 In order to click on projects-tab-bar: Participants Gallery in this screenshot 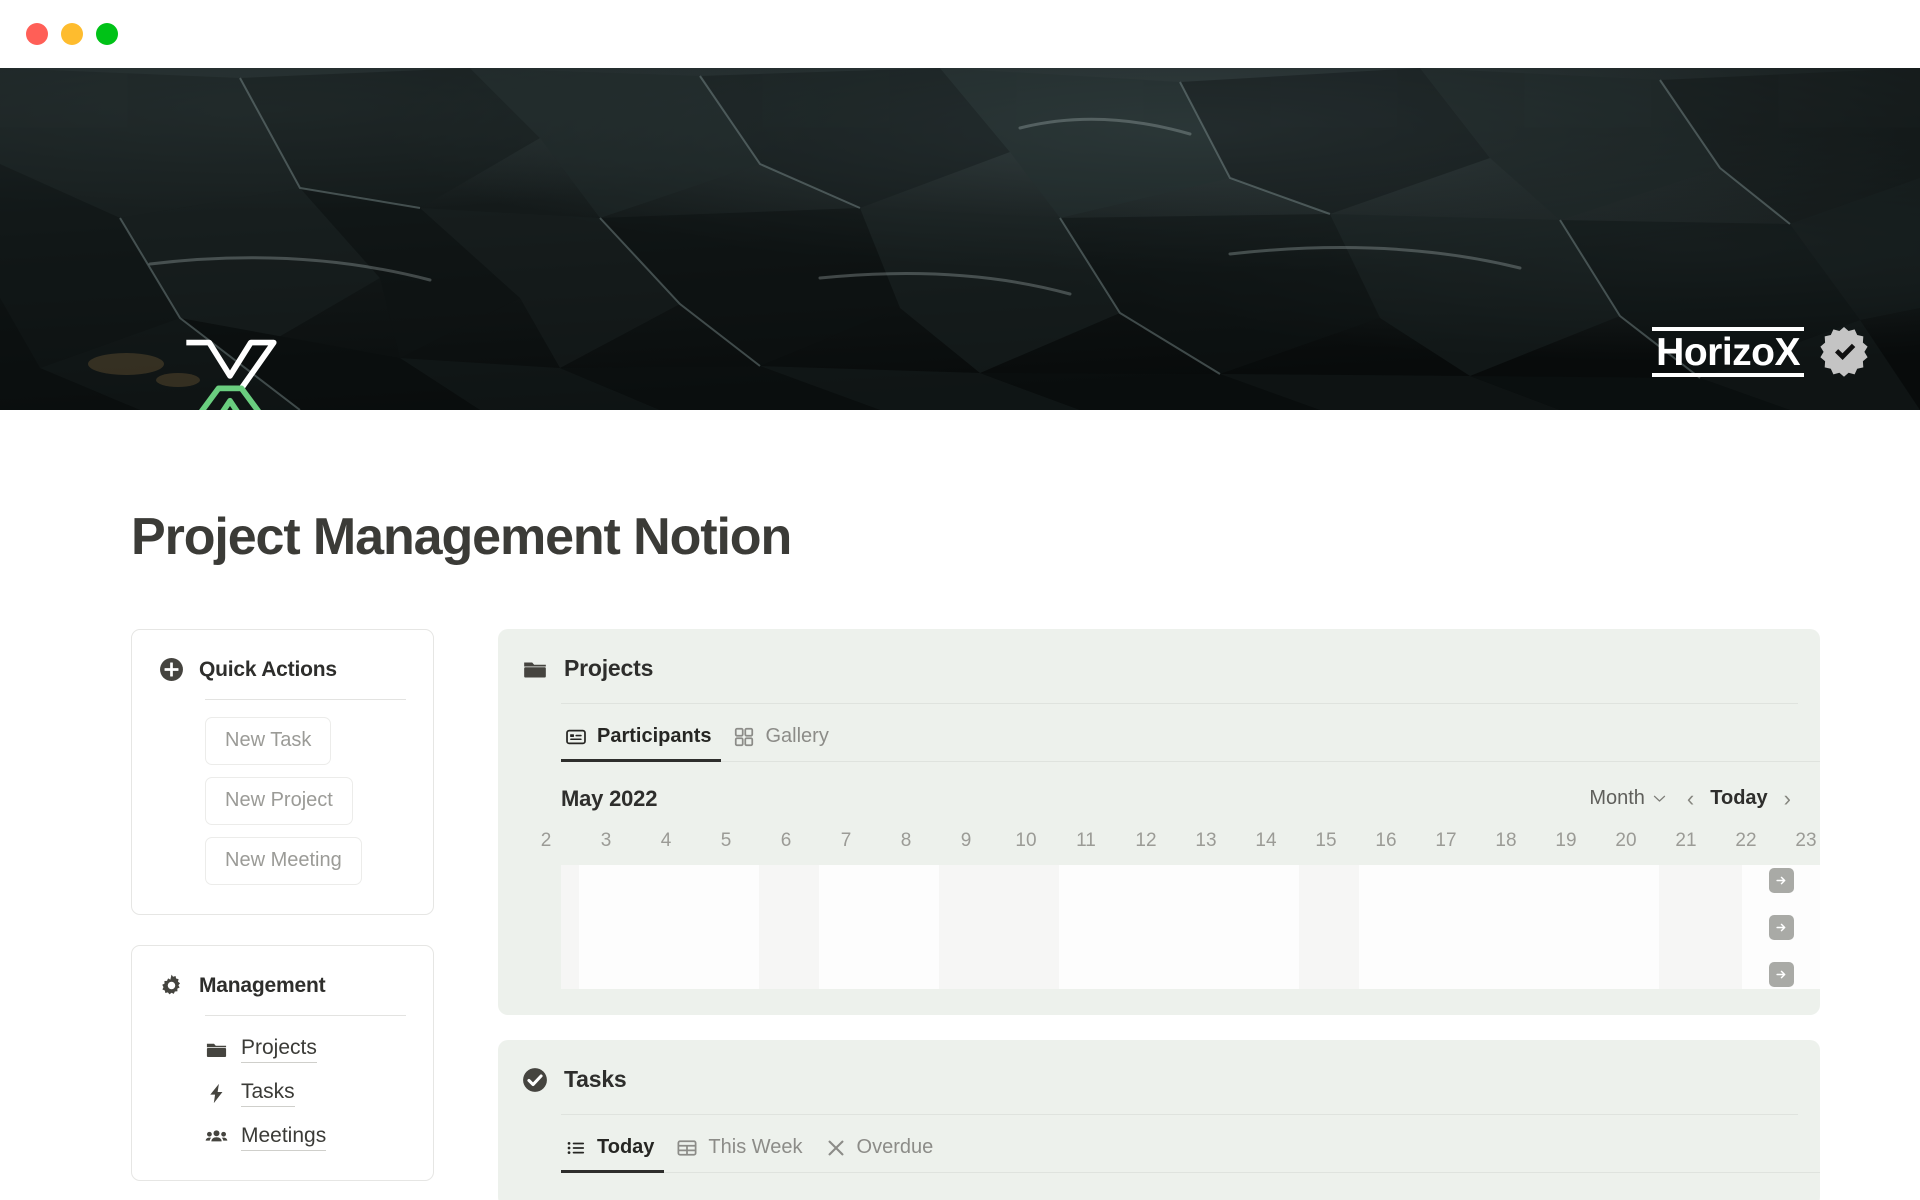, I will do `click(1190, 741)`.